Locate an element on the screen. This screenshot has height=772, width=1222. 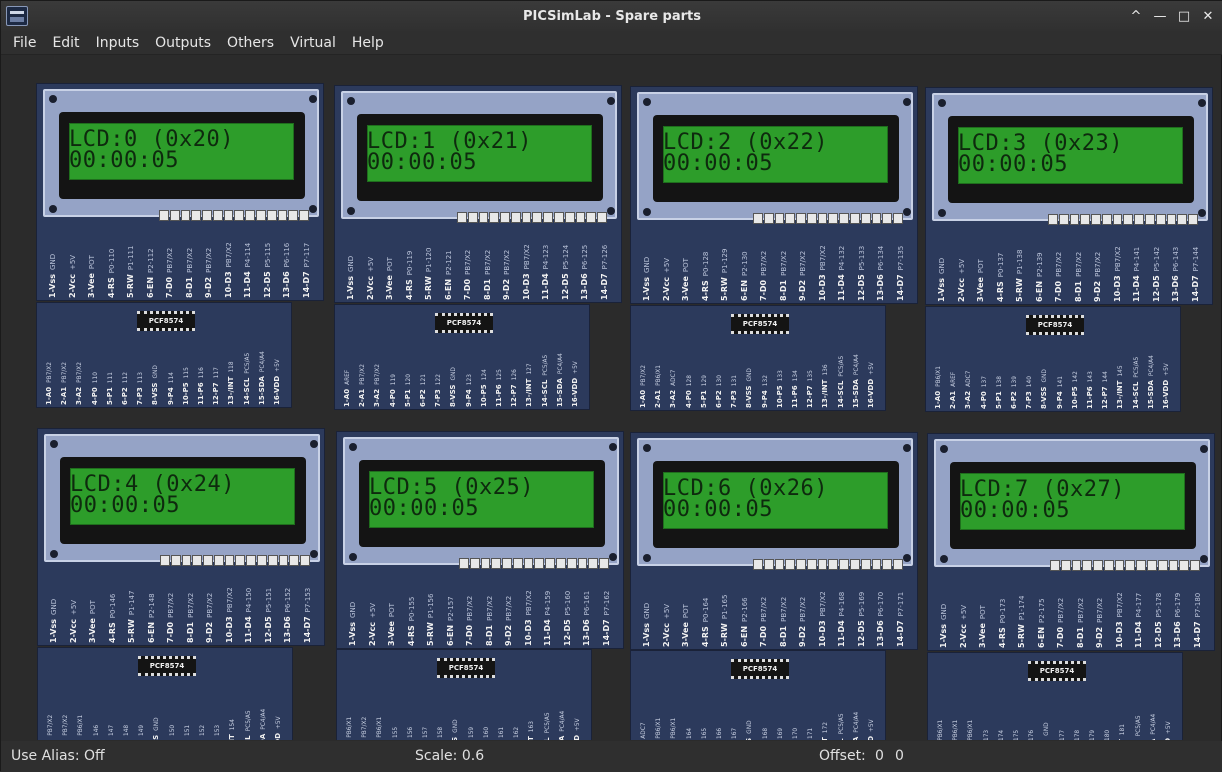
pcf-pin-label: 4-P0119 is located at coordinates (392, 390).